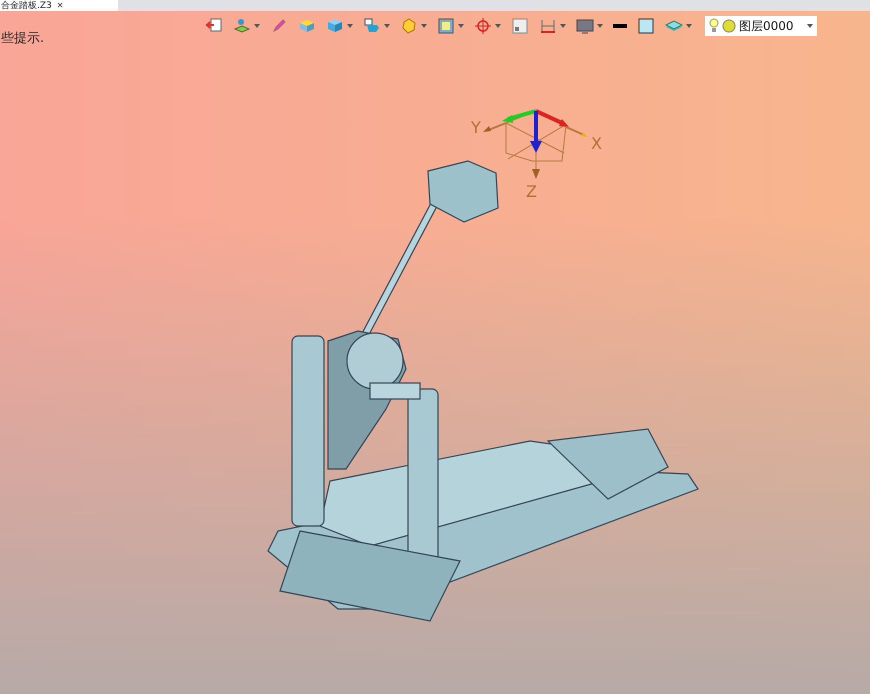  What do you see at coordinates (714, 26) in the screenshot?
I see `lightbulb-icon` at bounding box center [714, 26].